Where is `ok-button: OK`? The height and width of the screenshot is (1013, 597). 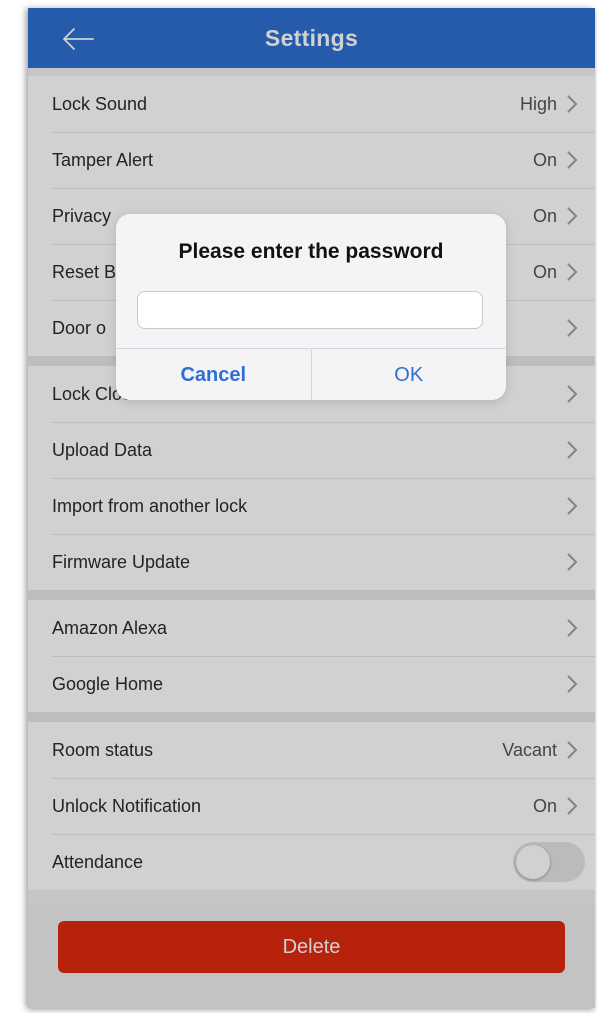 ok-button: OK is located at coordinates (409, 374).